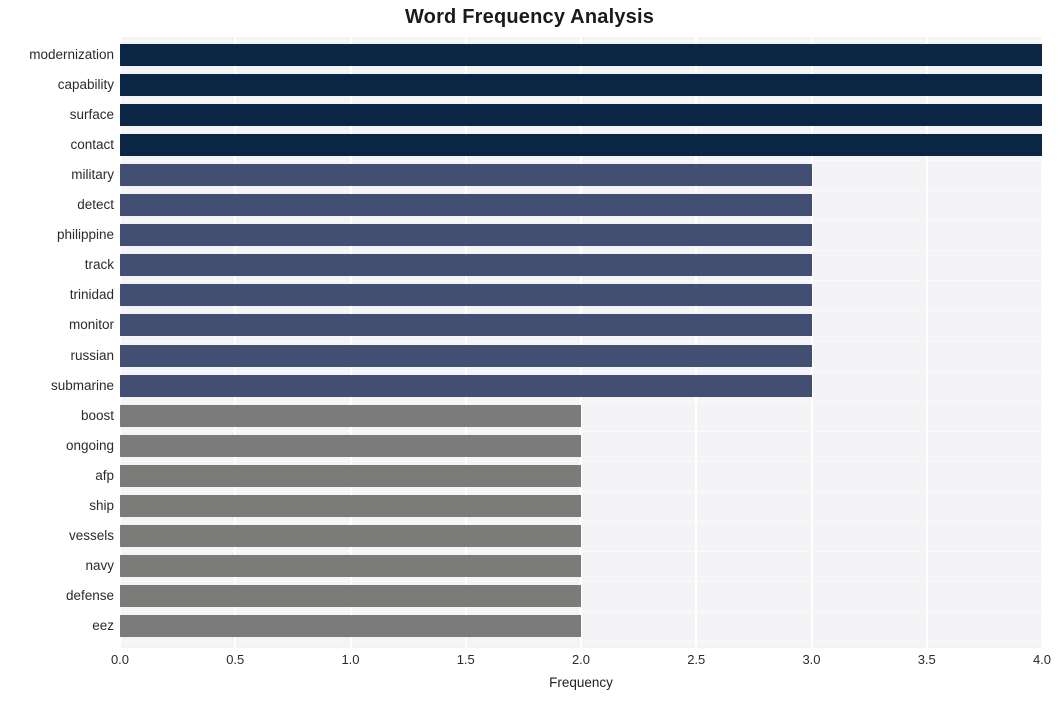 Image resolution: width=1059 pixels, height=701 pixels. Describe the element at coordinates (101, 505) in the screenshot. I see `y-axis-label: ship` at that location.